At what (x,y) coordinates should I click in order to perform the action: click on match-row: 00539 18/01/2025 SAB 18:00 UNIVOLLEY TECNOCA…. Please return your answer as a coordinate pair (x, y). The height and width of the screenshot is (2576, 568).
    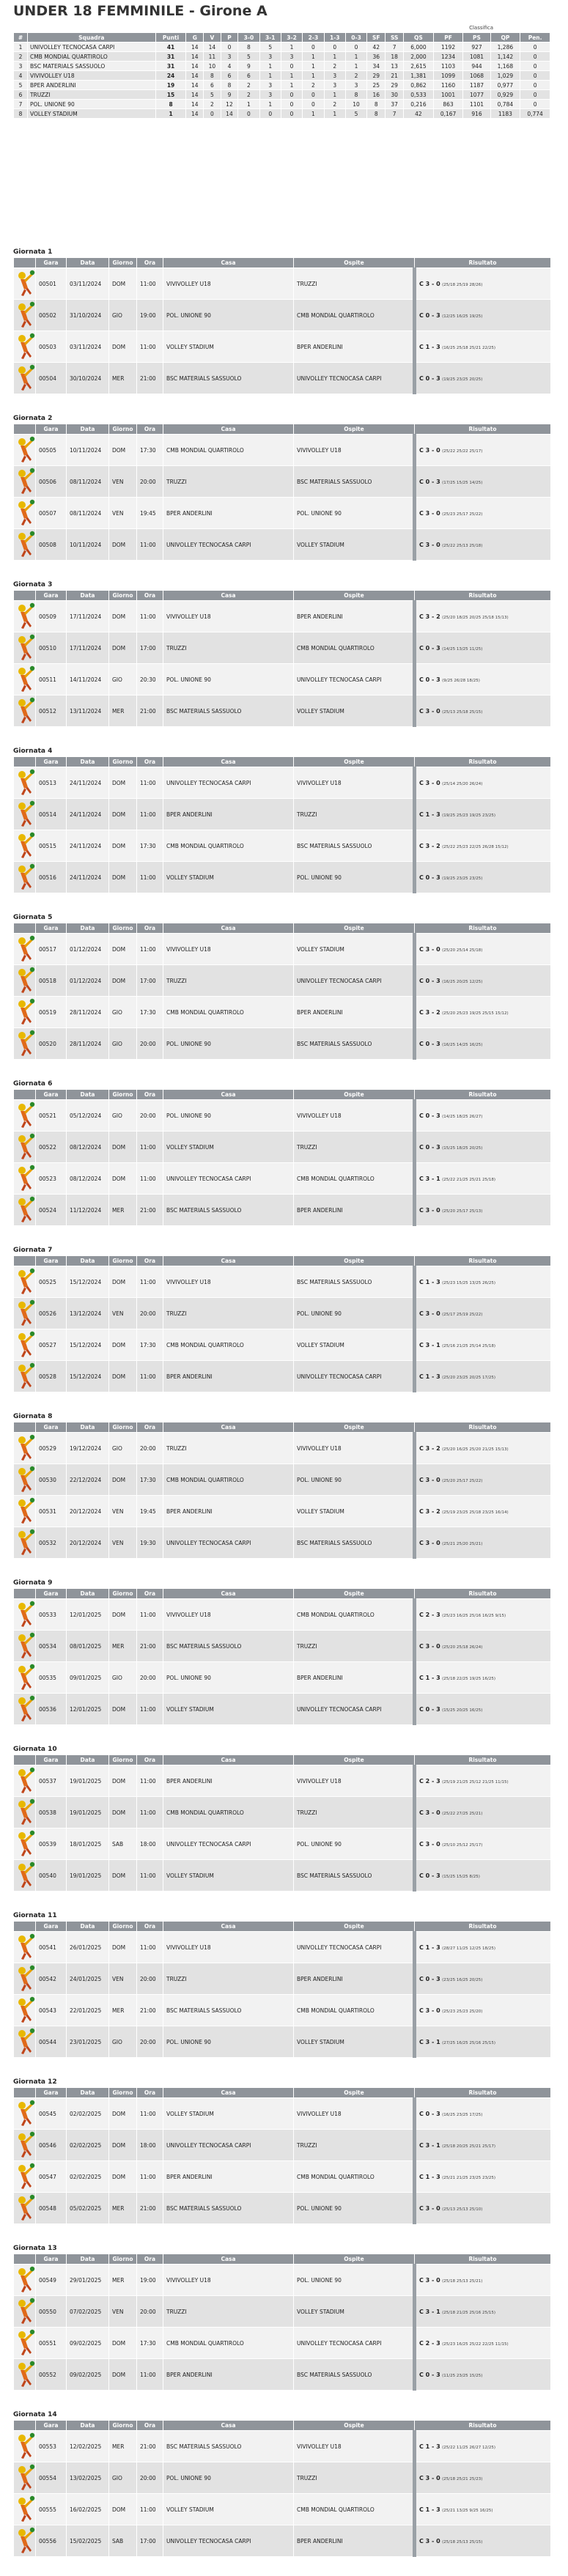
    Looking at the image, I should click on (282, 1844).